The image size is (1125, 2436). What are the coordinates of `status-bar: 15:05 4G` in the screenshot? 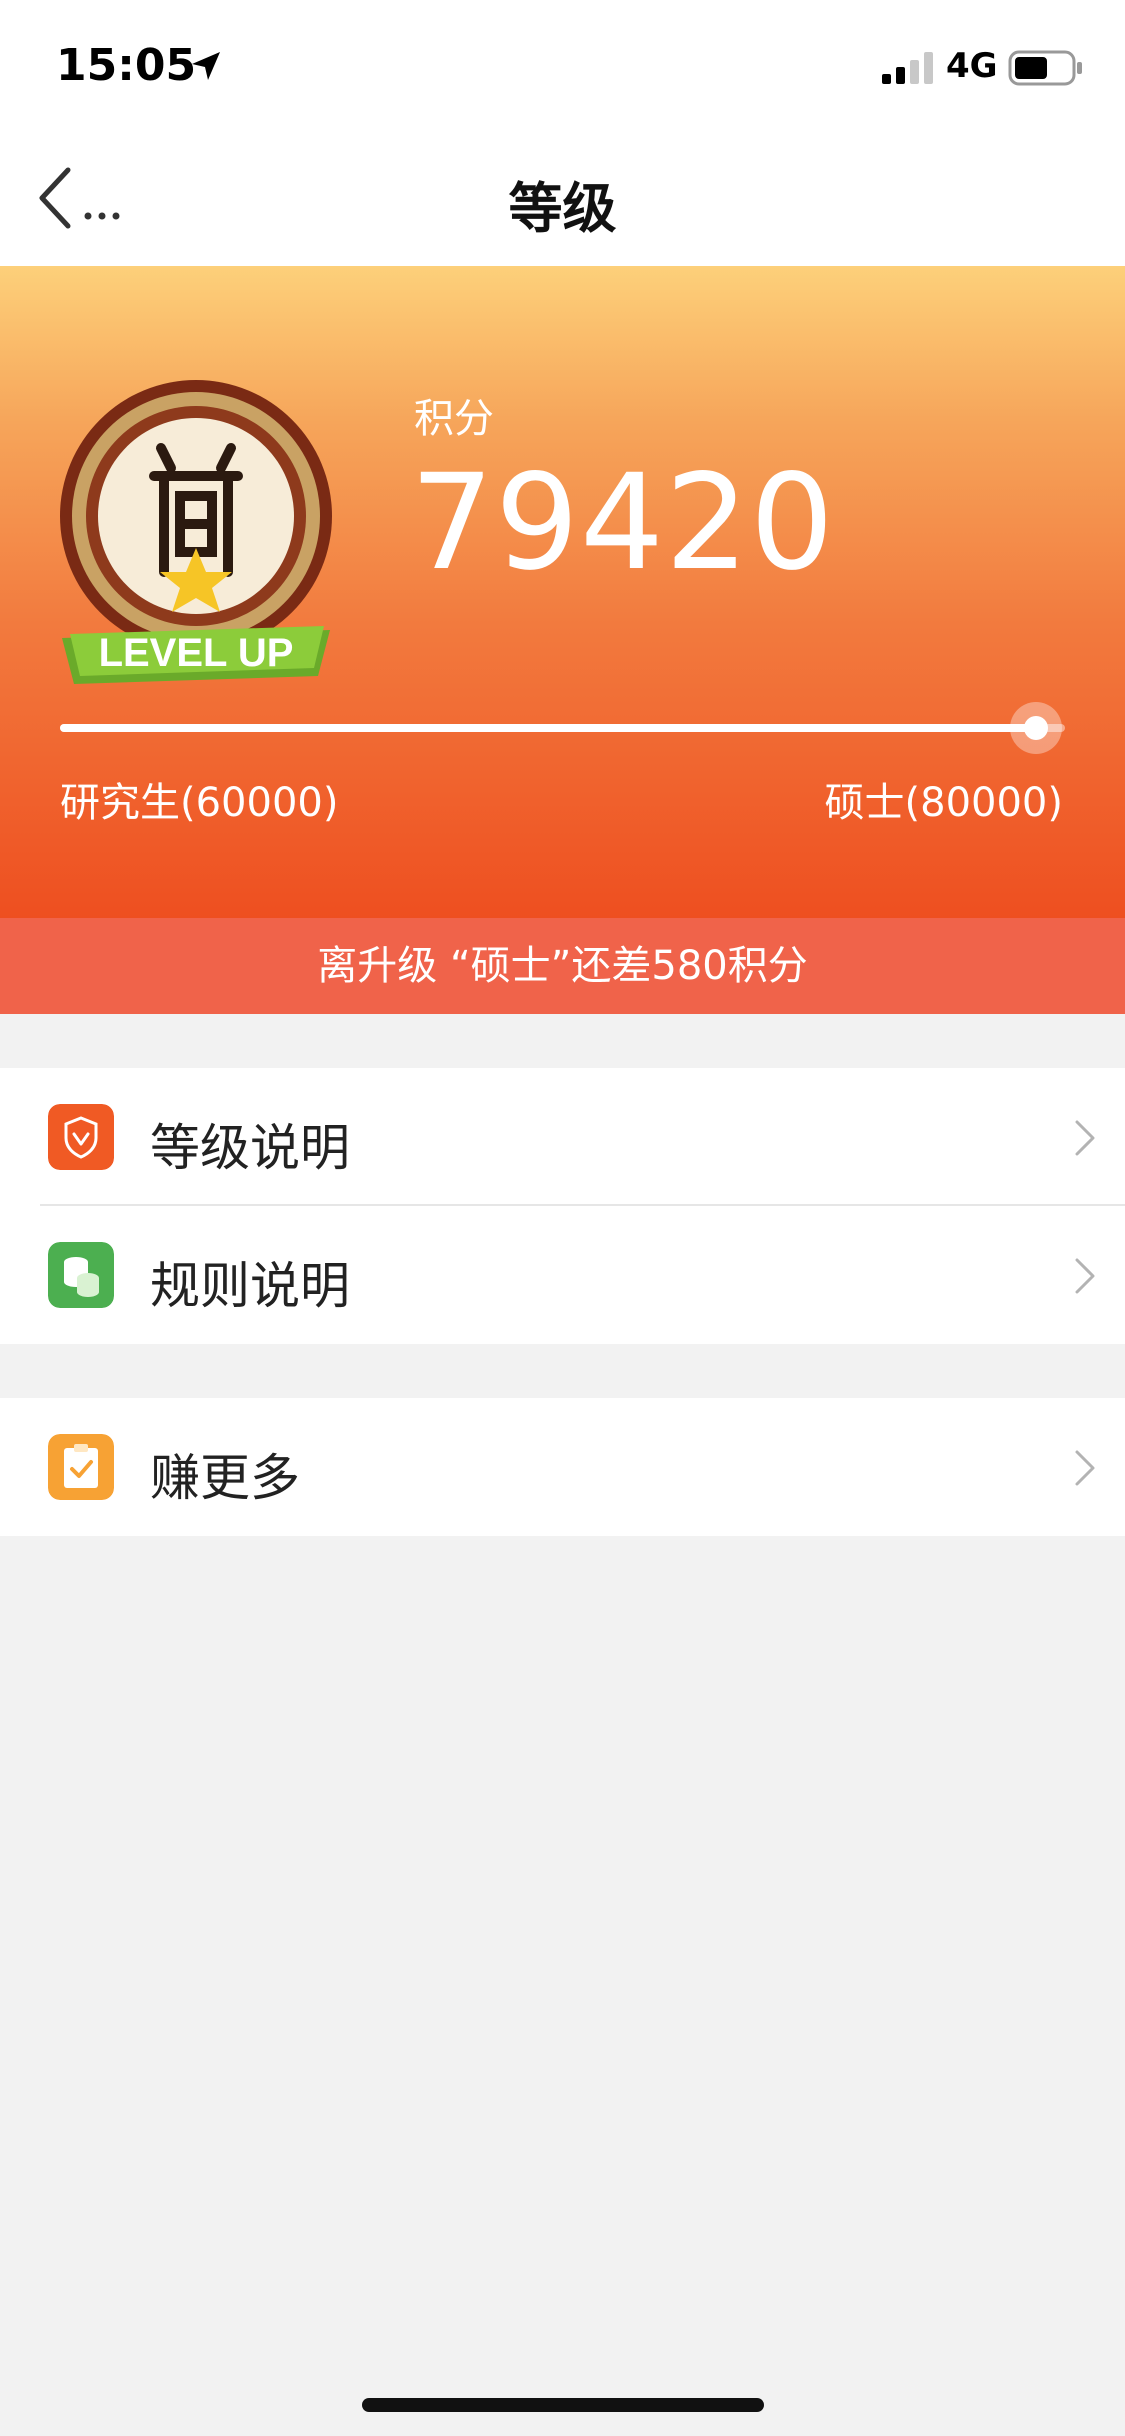 It's located at (562, 68).